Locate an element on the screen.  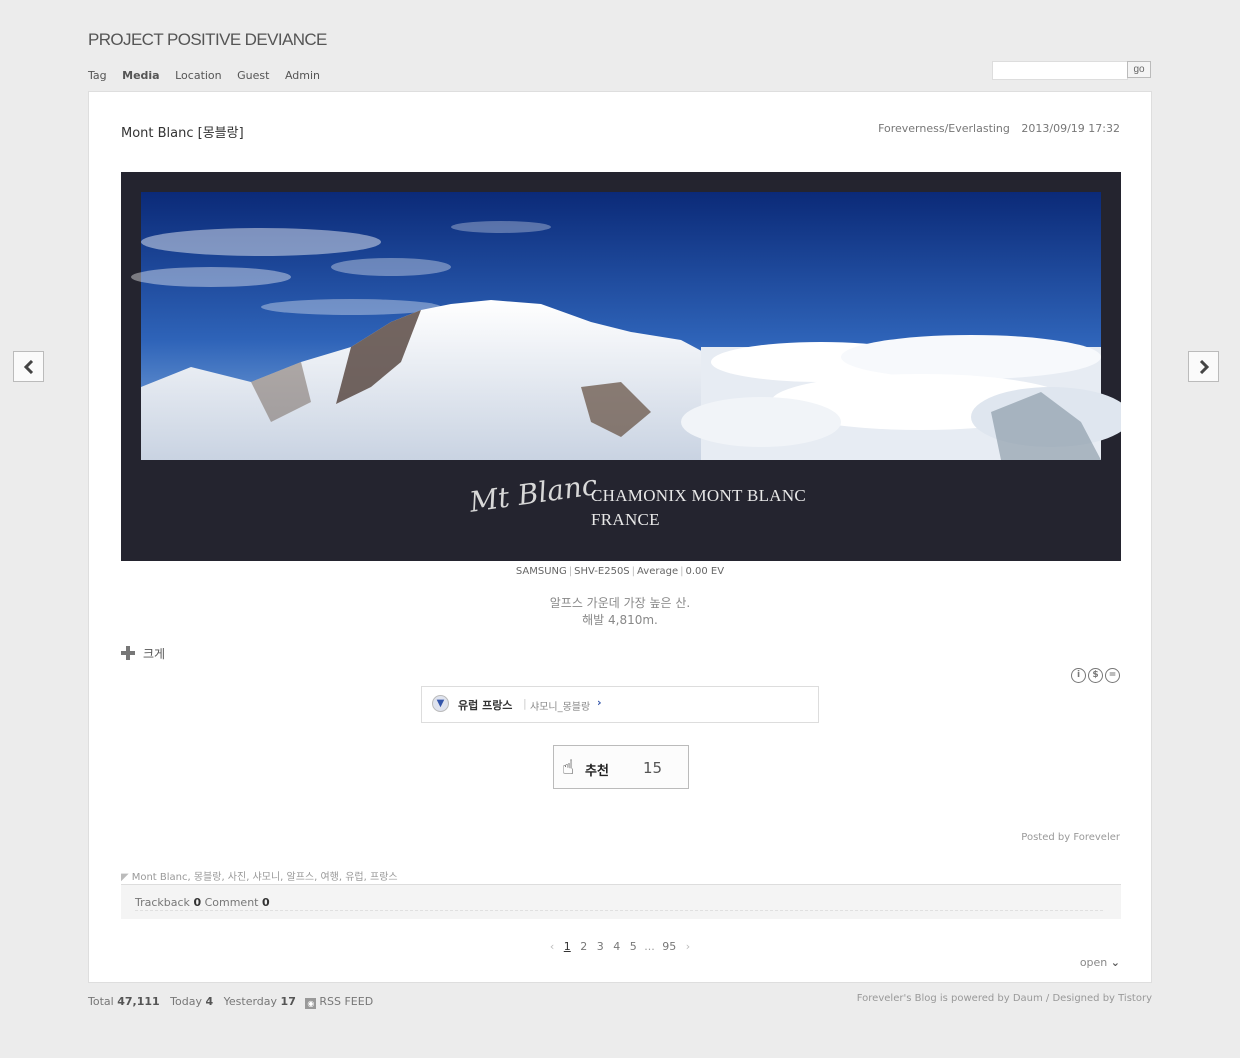
enlarge-label: 크게 is located at coordinates (154, 654).